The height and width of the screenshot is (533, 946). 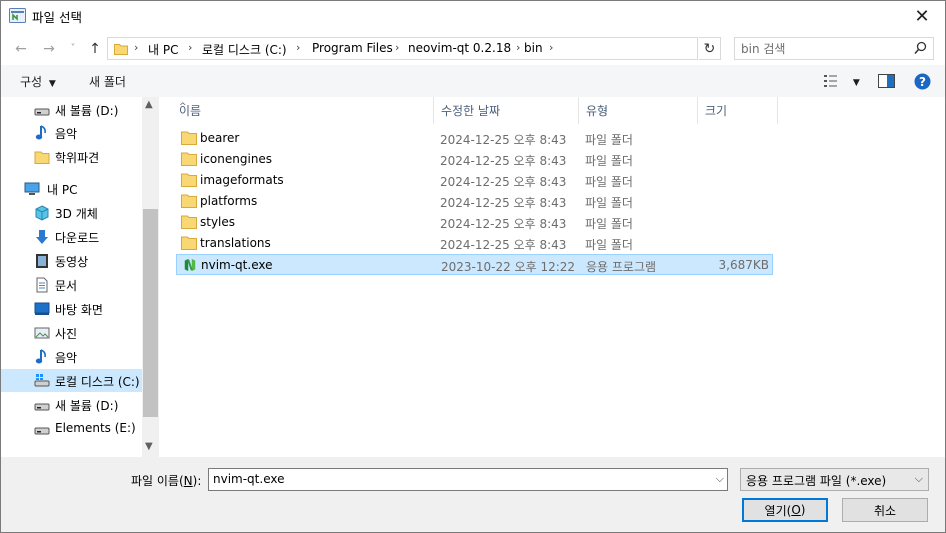 I want to click on filename-label: 파일 이름(N):, so click(x=166, y=480).